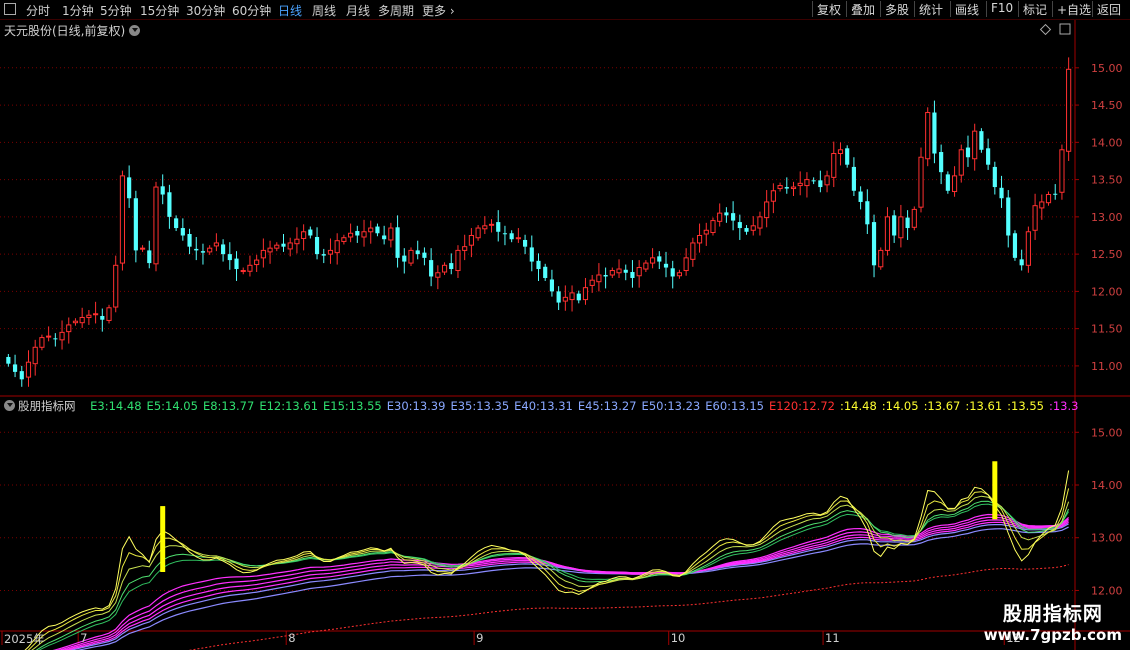  I want to click on price-tick-label: 14.00, so click(1107, 142).